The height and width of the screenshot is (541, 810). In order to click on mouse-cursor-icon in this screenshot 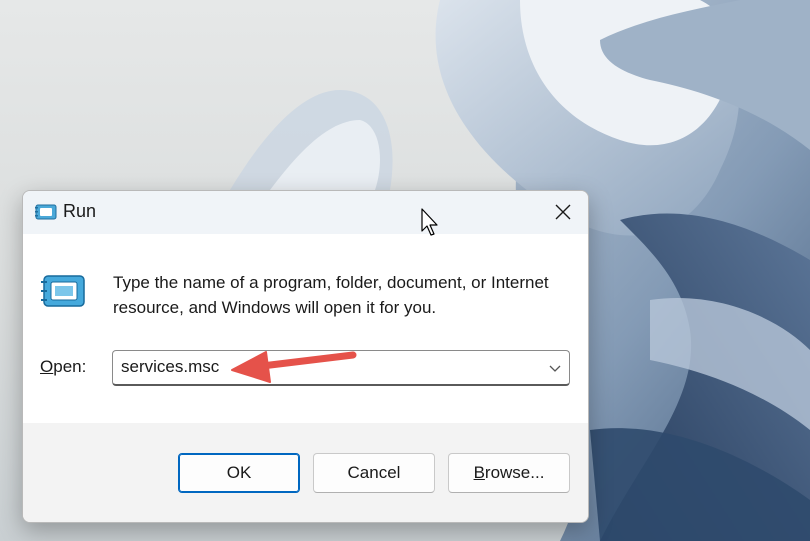, I will do `click(429, 222)`.